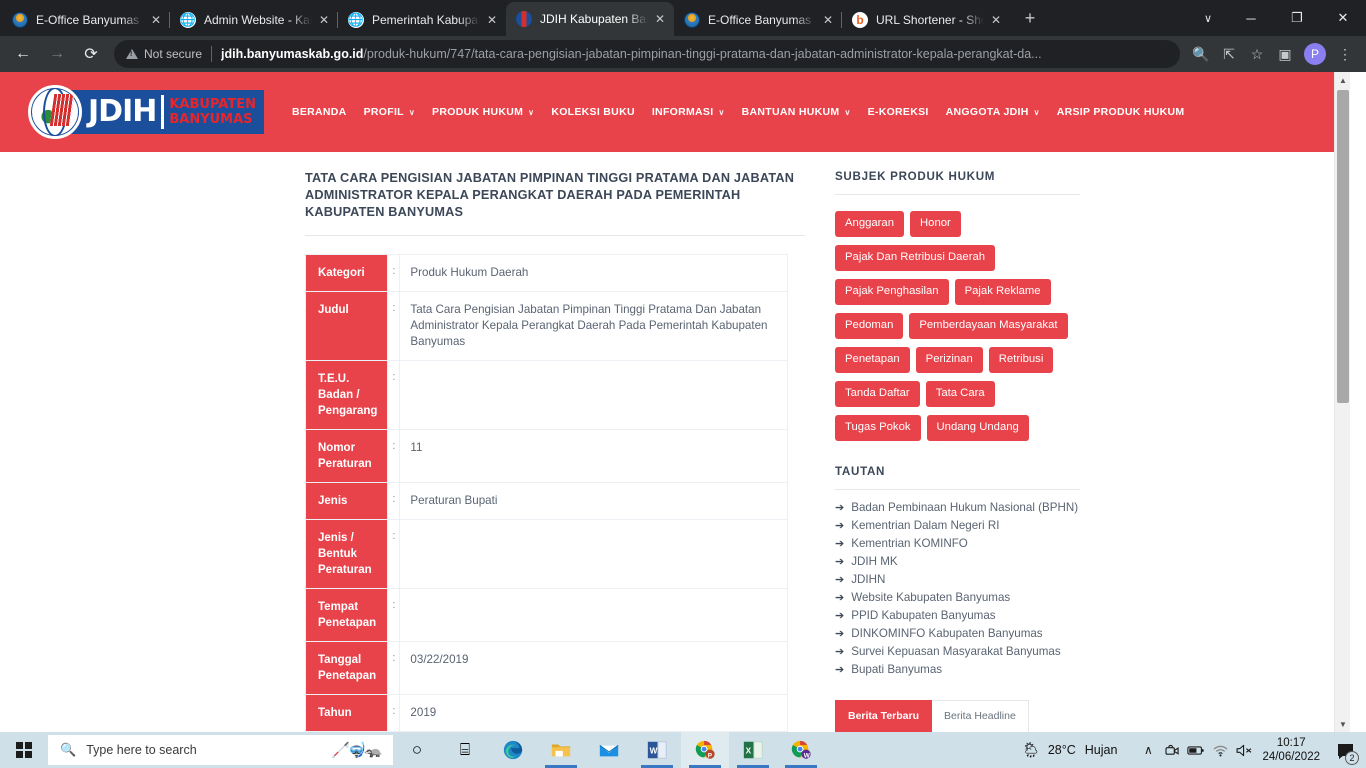  I want to click on list-item: ➔ Bupati Banyumas, so click(957, 670).